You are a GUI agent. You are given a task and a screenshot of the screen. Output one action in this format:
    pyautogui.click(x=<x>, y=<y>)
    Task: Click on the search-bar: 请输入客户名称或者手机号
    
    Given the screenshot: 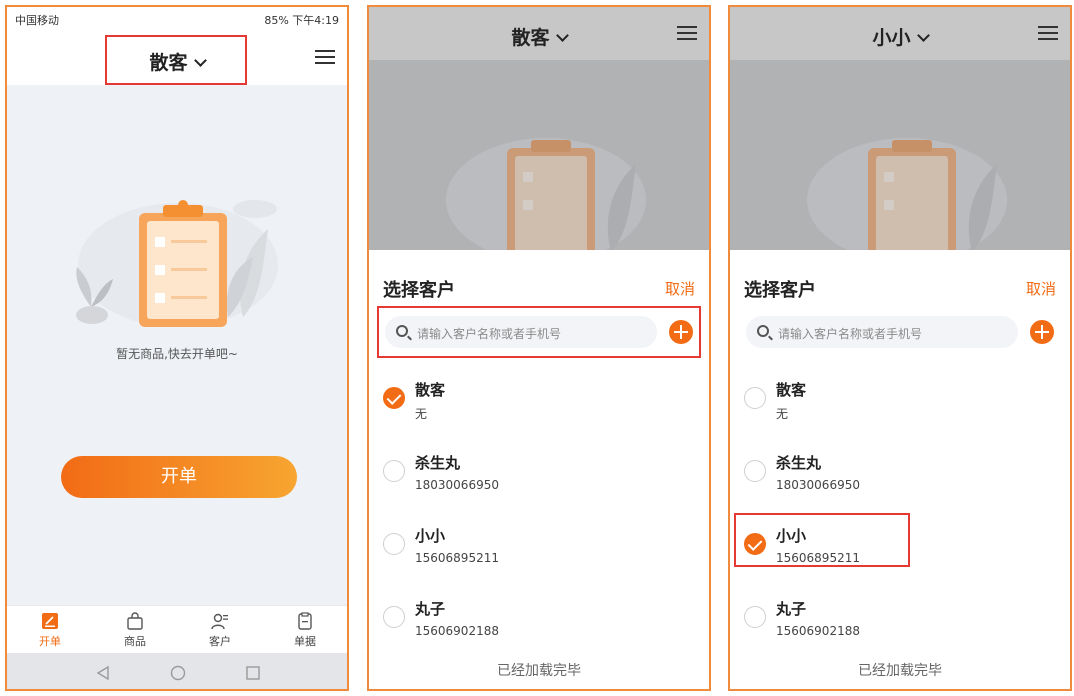 What is the action you would take?
    pyautogui.click(x=900, y=332)
    